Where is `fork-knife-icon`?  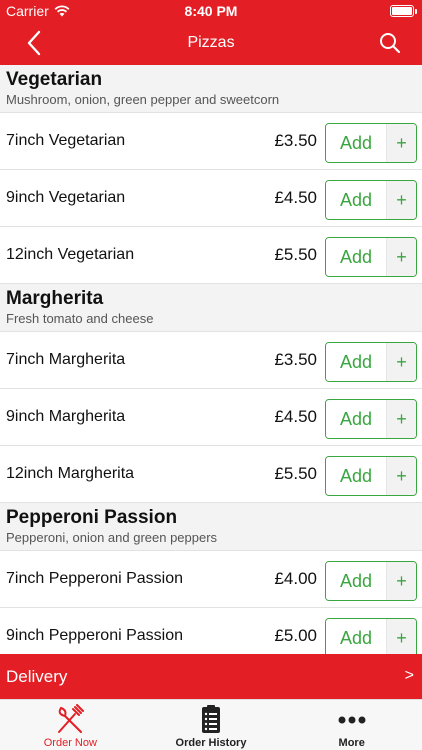 fork-knife-icon is located at coordinates (71, 718).